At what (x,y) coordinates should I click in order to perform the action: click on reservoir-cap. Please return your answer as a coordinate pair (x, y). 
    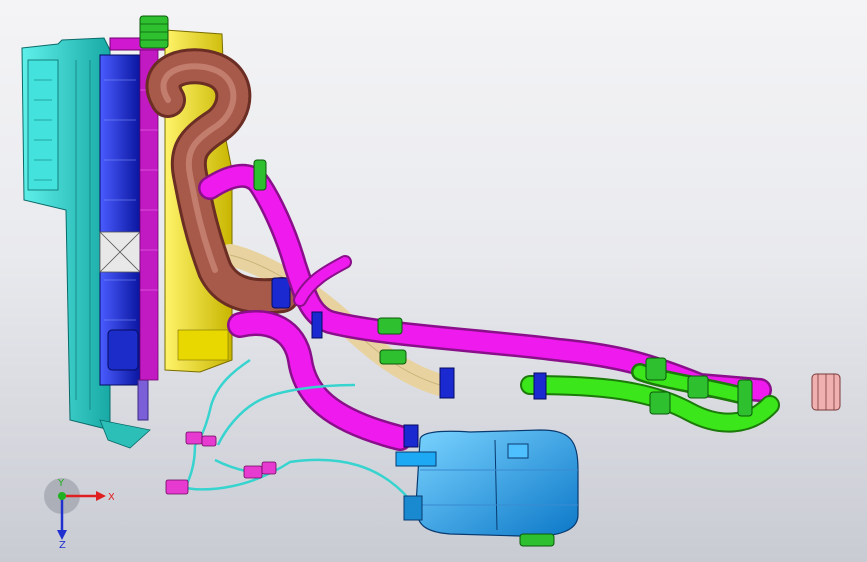
    Looking at the image, I should click on (537, 540).